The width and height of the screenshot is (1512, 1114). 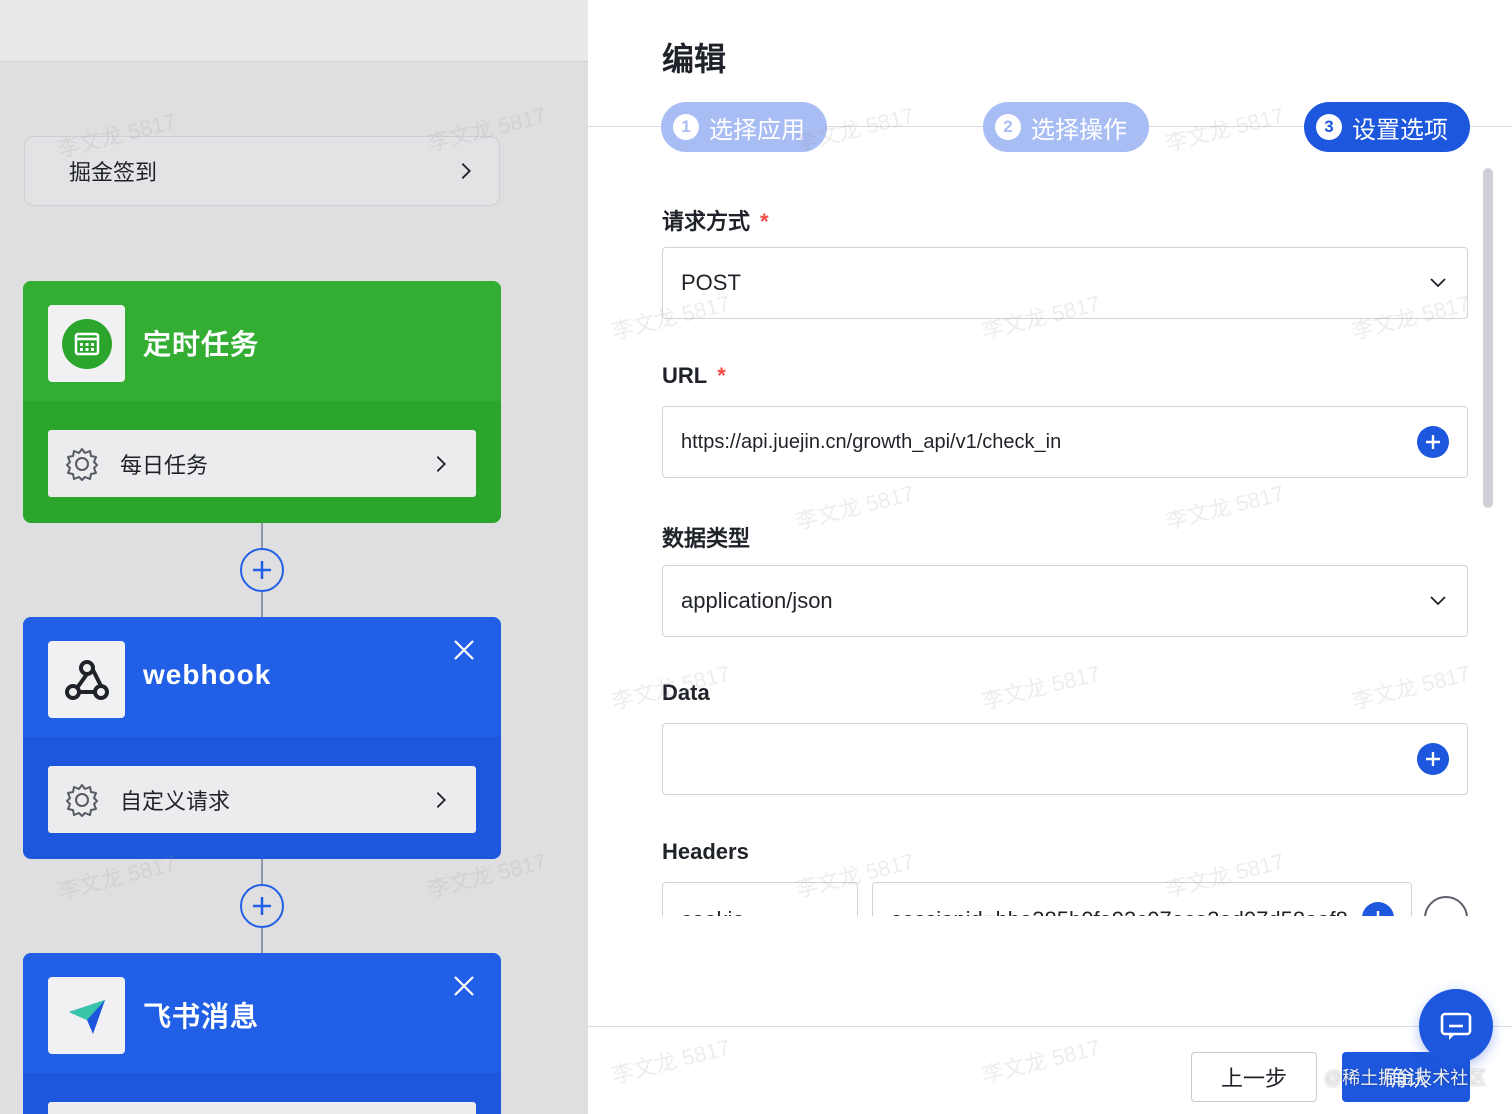 What do you see at coordinates (1142, 899) in the screenshot?
I see `header-value-input: sessionid=bba385b0fa93c07eca3ad07d58aaf8` at bounding box center [1142, 899].